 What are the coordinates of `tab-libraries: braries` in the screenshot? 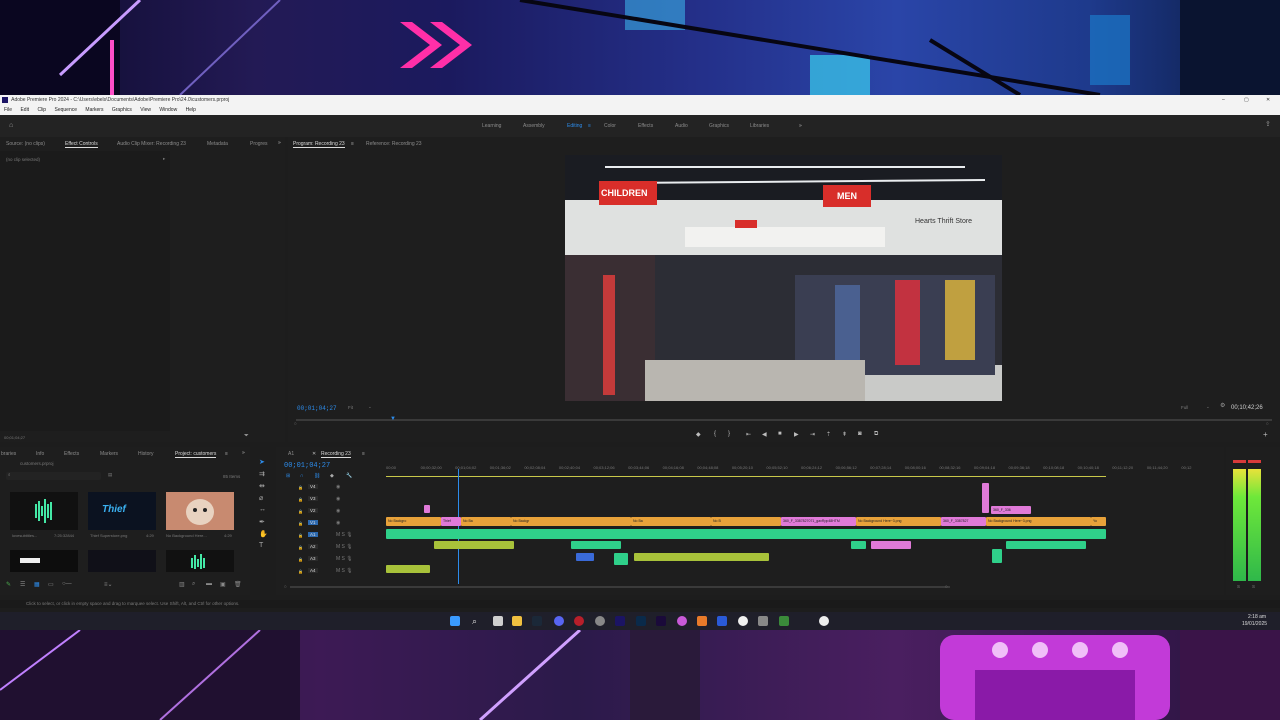 It's located at (8, 454).